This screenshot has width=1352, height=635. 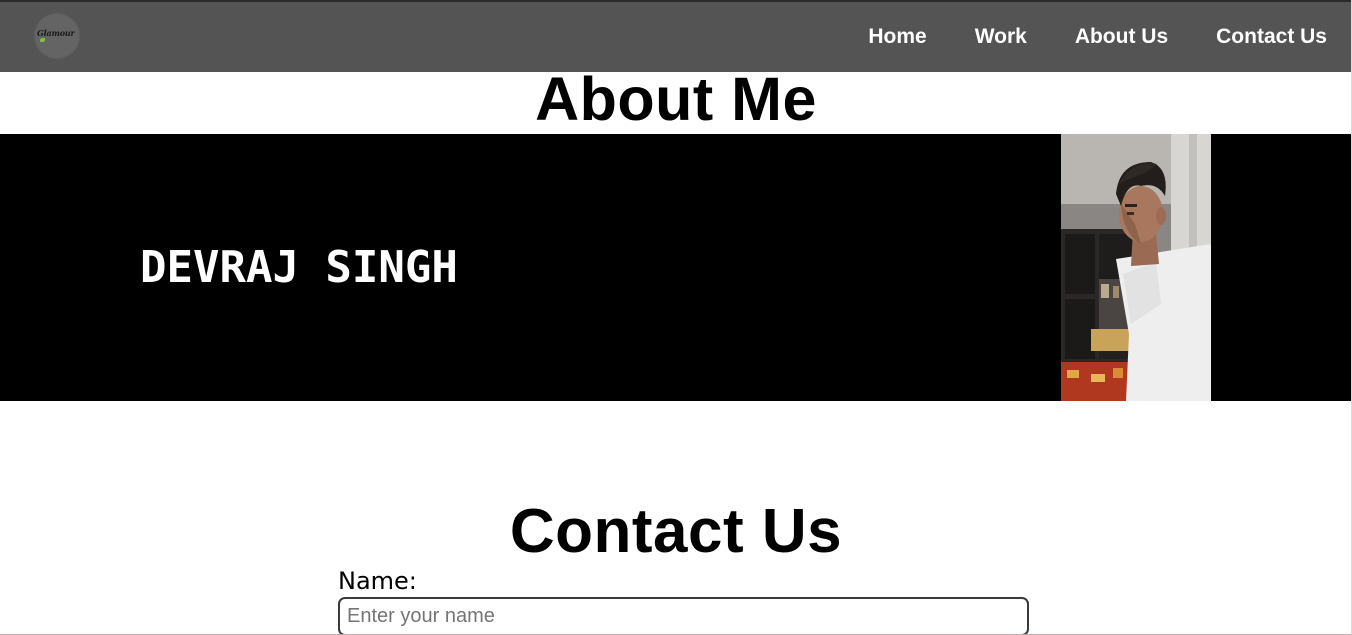 I want to click on nav-links: Home Work About Us Contact Us, so click(x=1109, y=37).